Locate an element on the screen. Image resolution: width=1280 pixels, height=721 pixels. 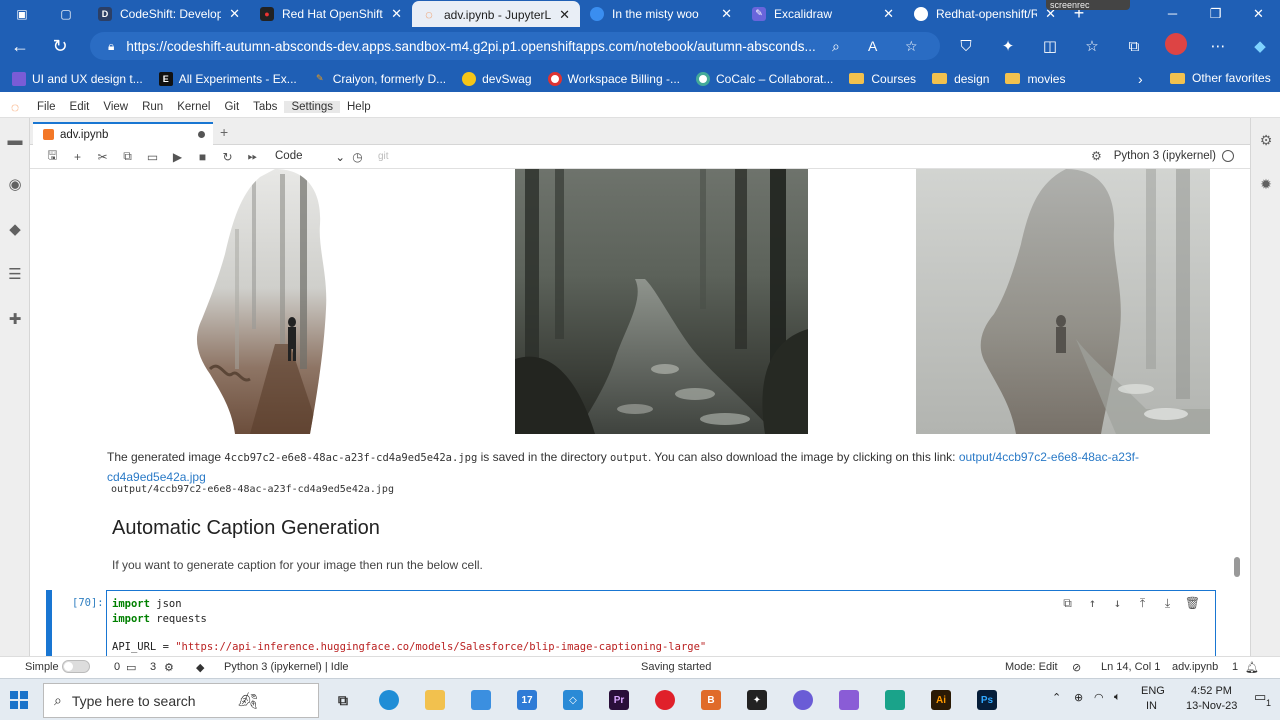
simple-mode-toggle is located at coordinates (76, 666).